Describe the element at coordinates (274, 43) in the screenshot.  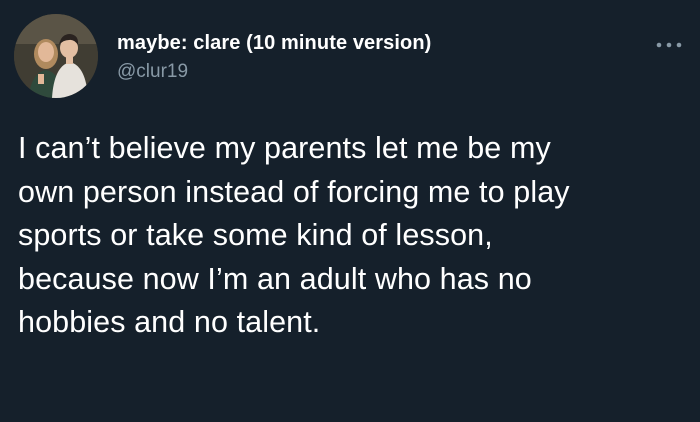
I see `display-name: maybe: clare (10 minute version)` at that location.